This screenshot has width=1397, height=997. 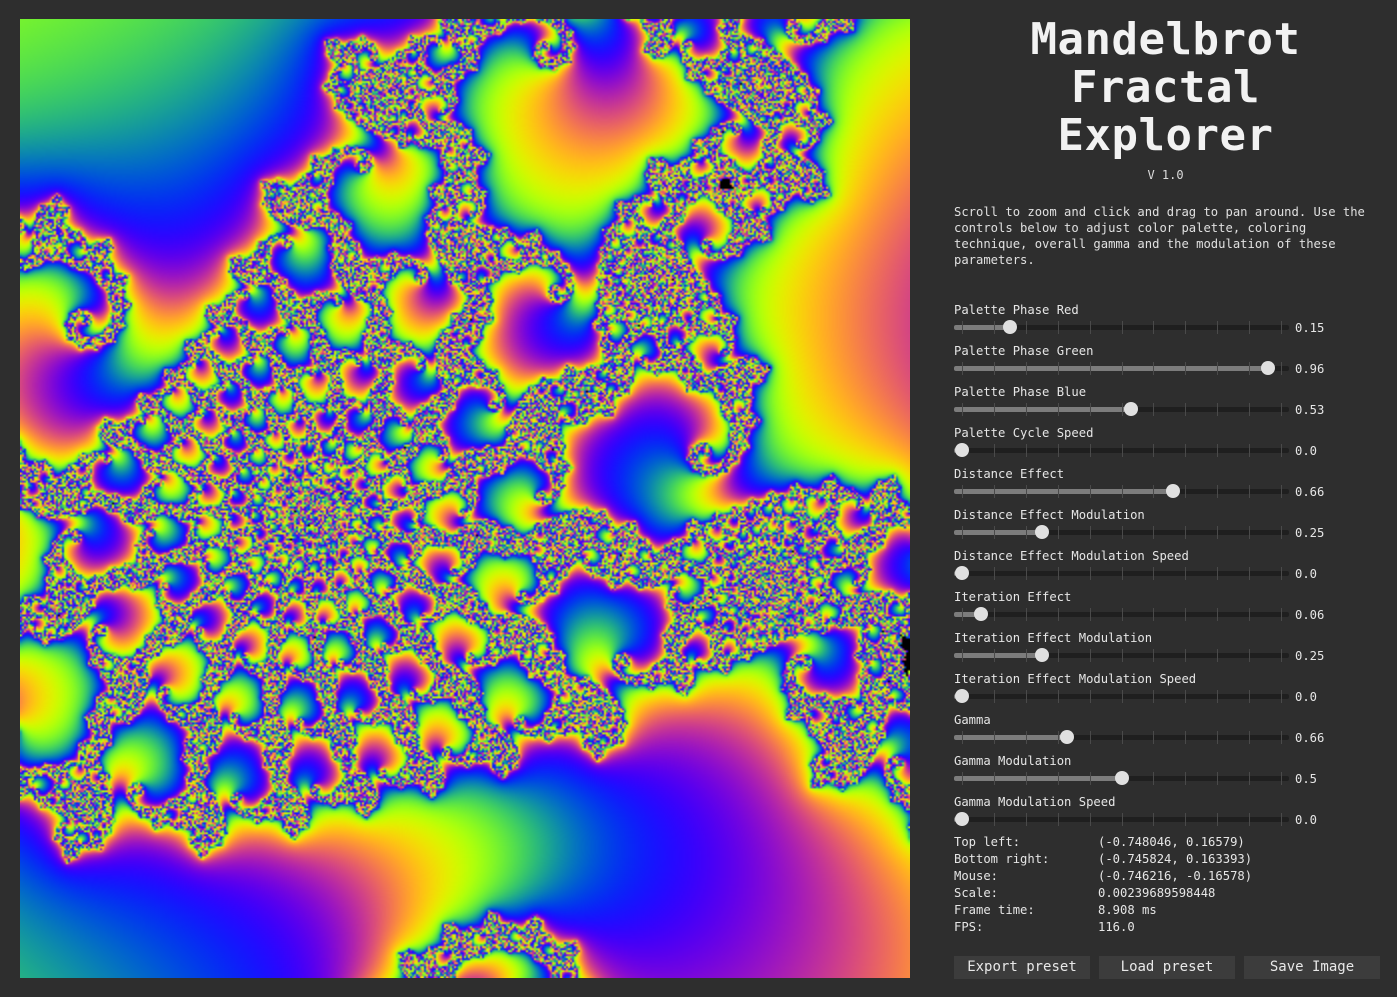 I want to click on slider-label: Iteration Effect Modulation Speed, so click(x=1075, y=679).